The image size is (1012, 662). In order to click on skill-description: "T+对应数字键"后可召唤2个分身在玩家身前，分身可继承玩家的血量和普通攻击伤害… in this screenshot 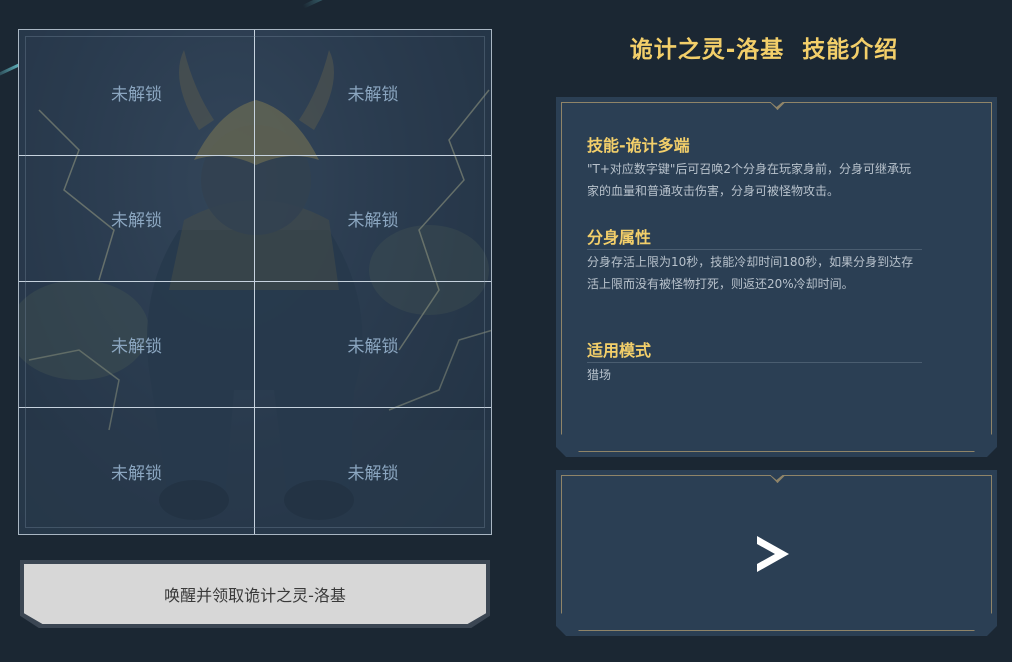, I will do `click(749, 180)`.